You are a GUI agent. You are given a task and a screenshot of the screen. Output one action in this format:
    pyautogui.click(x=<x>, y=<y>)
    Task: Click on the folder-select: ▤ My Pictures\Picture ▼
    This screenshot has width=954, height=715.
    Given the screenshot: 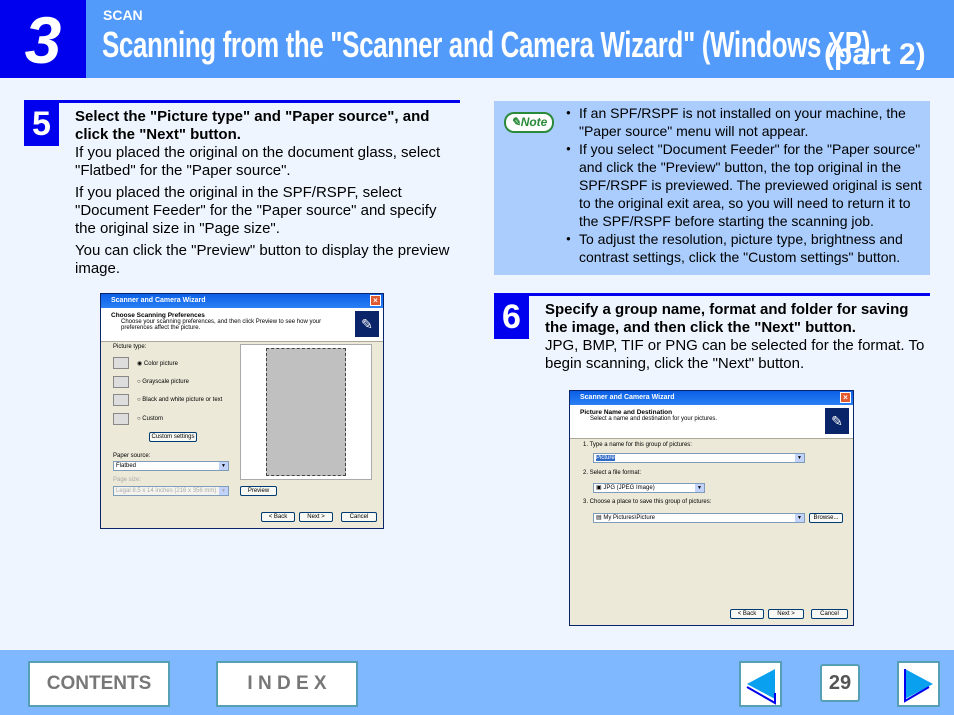 What is the action you would take?
    pyautogui.click(x=699, y=518)
    